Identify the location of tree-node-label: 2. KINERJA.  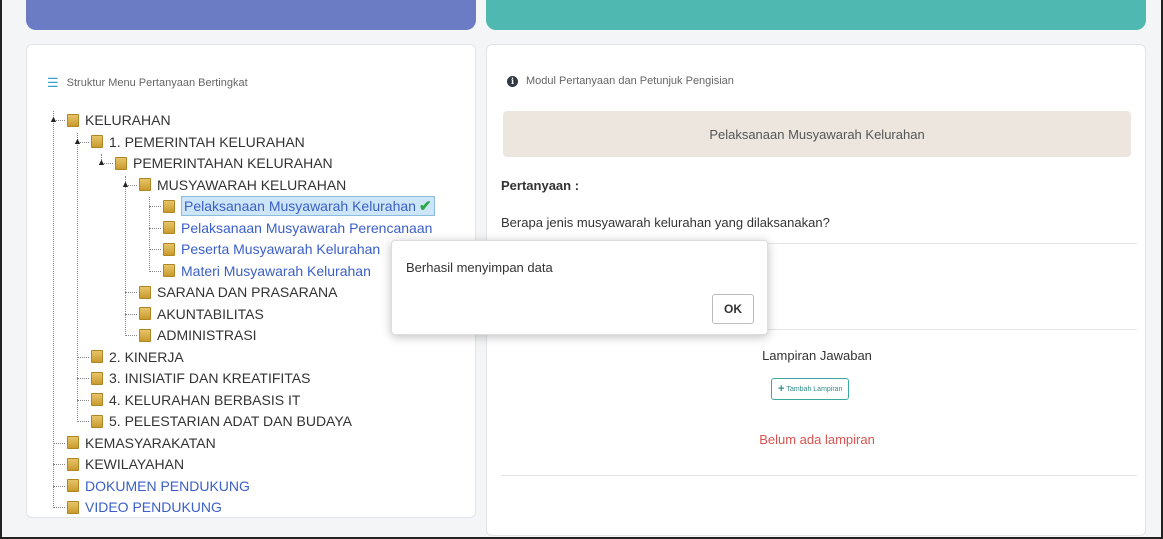
(146, 356).